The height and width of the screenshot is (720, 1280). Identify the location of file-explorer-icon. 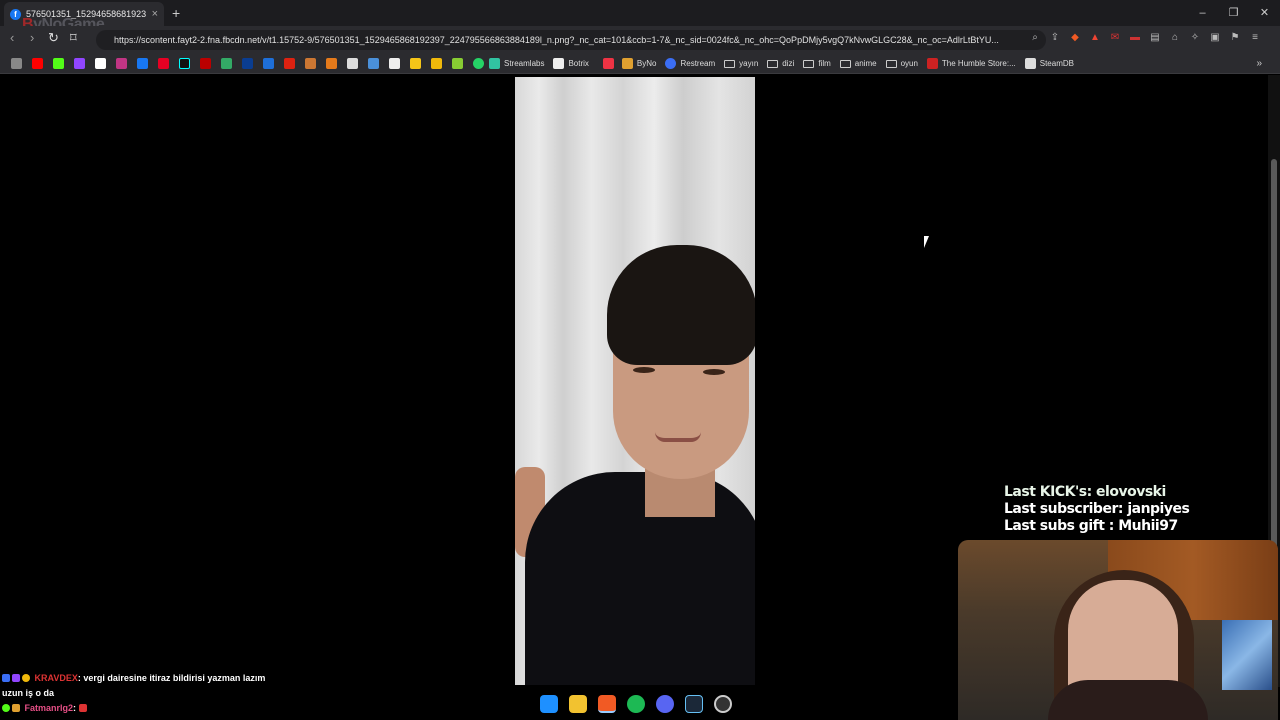
(578, 704).